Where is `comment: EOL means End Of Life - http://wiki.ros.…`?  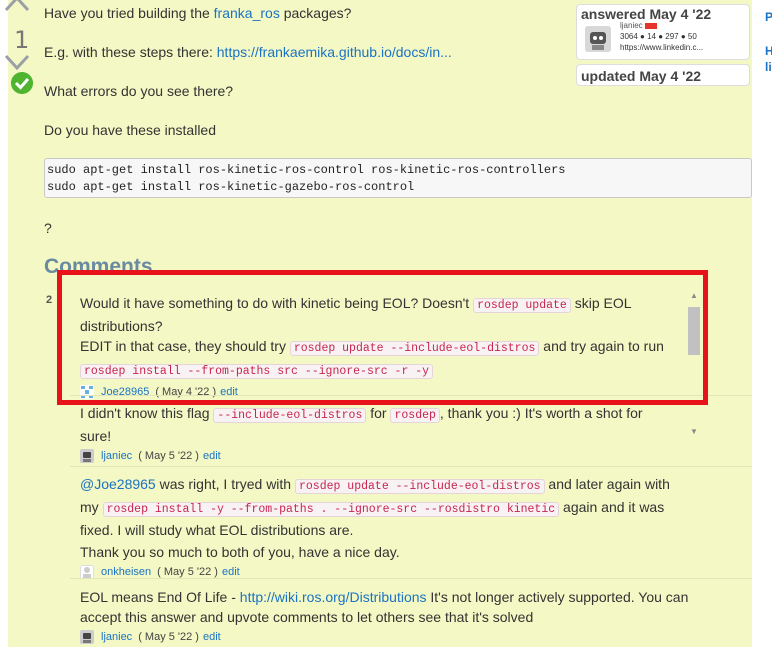 comment: EOL means End Of Life - http://wiki.ros.… is located at coordinates (390, 616).